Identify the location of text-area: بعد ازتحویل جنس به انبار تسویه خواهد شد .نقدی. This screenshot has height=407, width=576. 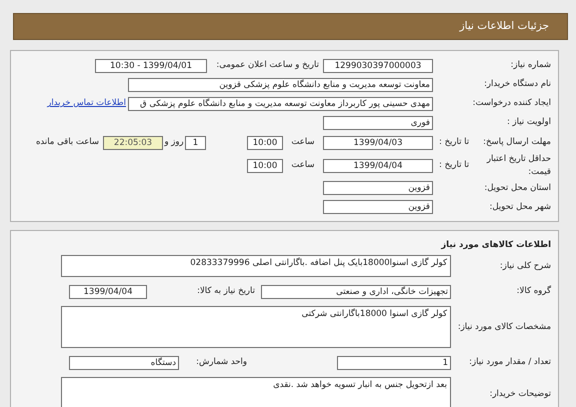
(256, 392).